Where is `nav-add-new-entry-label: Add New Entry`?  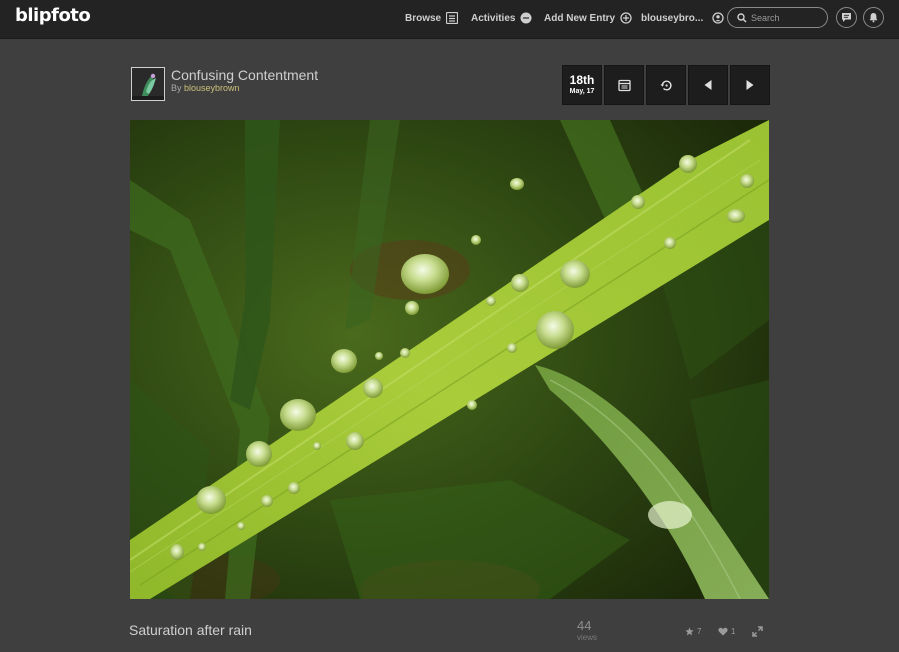
nav-add-new-entry-label: Add New Entry is located at coordinates (580, 18).